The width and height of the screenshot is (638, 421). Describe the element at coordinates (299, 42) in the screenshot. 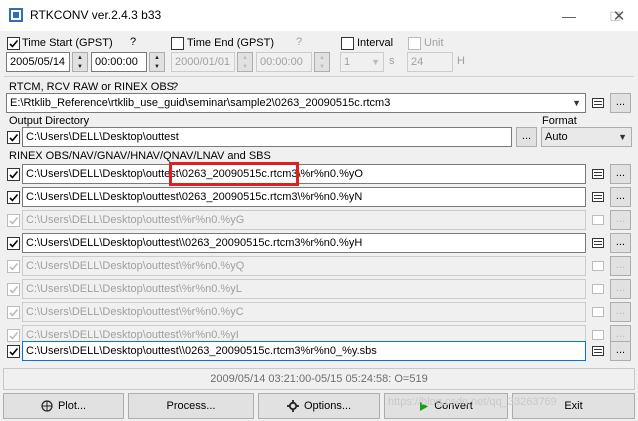

I see `time-end-help: ?` at that location.